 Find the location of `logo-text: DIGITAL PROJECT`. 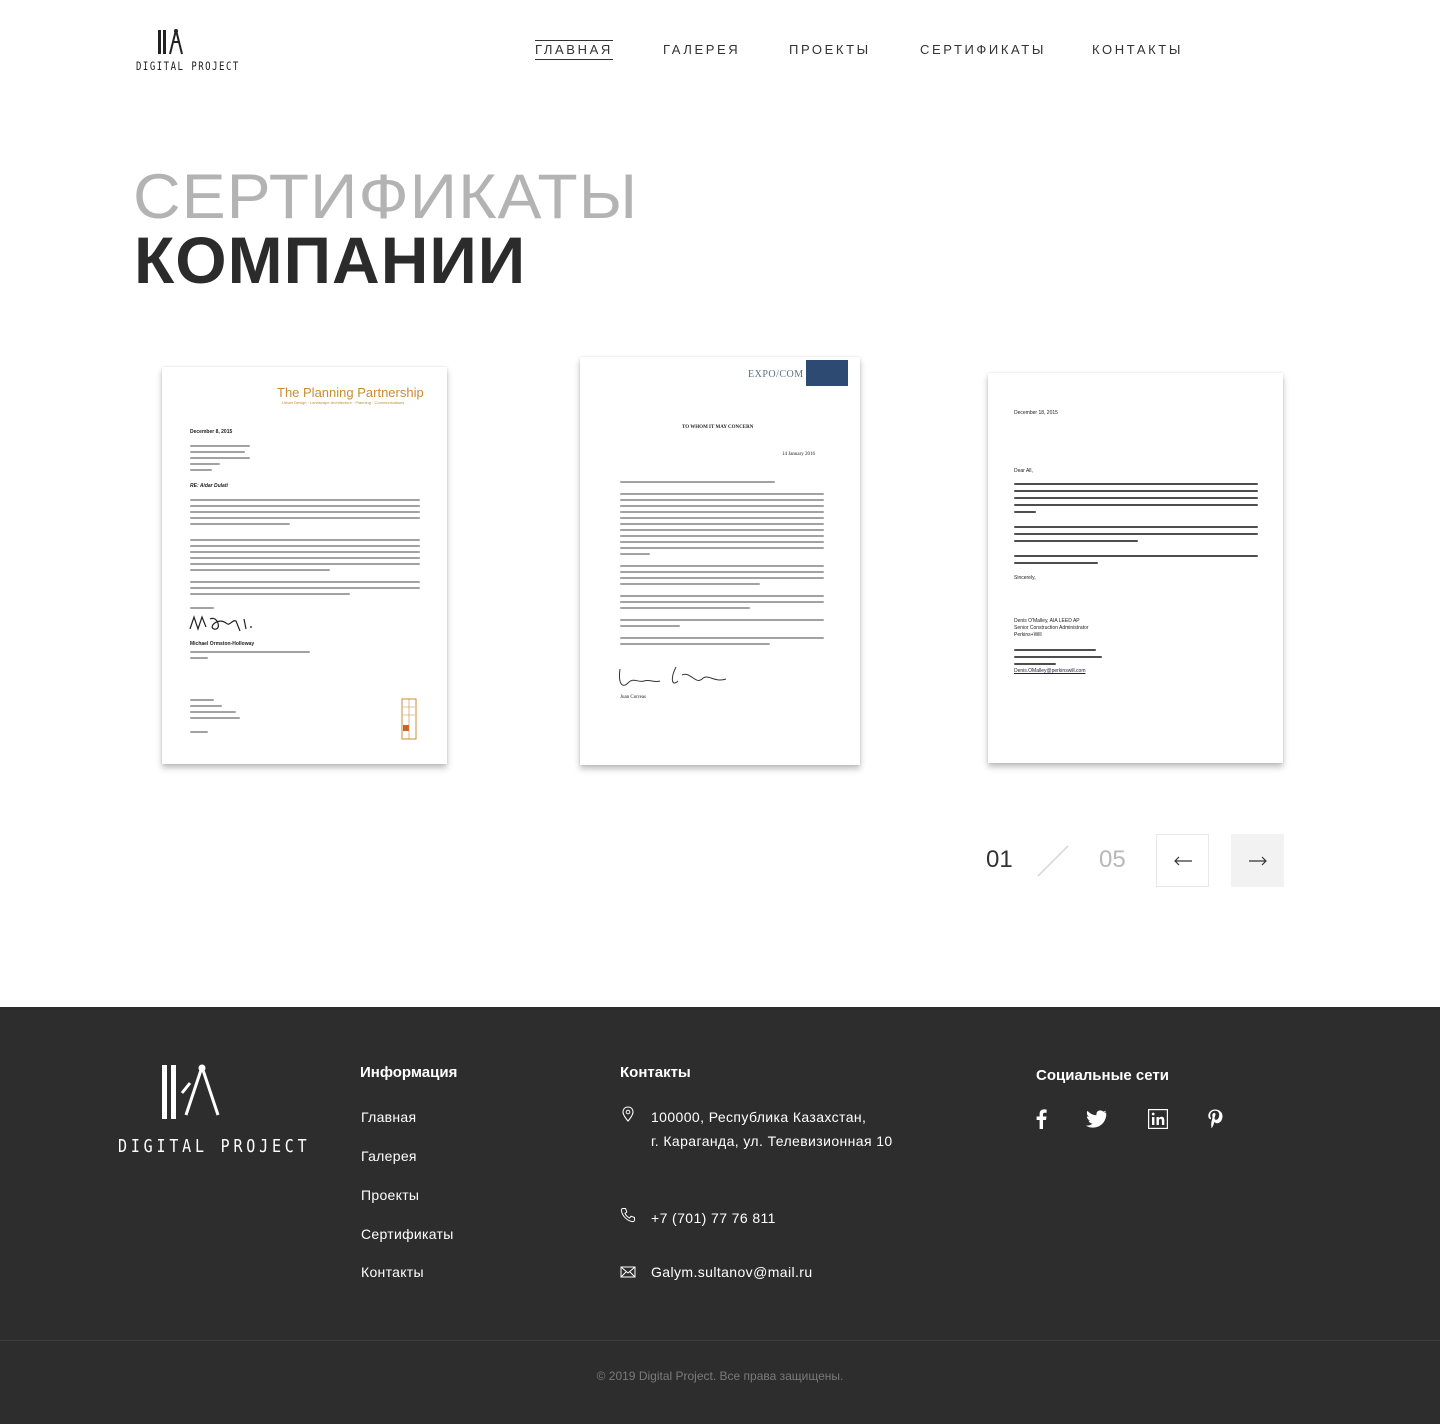

logo-text: DIGITAL PROJECT is located at coordinates (188, 67).